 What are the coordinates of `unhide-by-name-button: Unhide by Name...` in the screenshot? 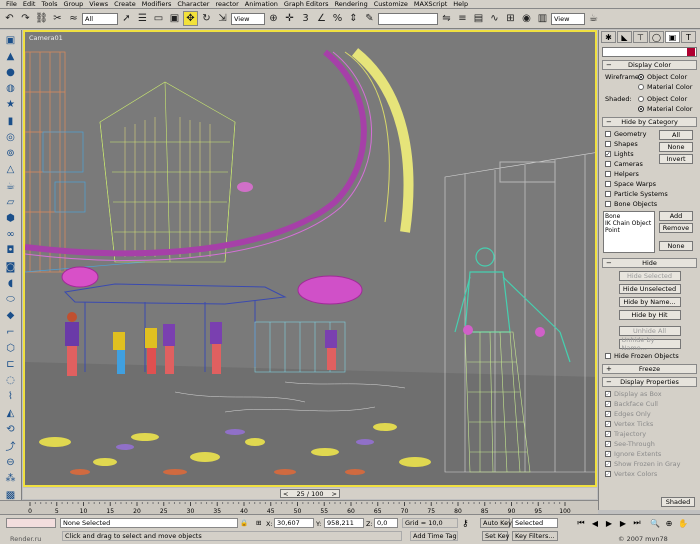 It's located at (649, 344).